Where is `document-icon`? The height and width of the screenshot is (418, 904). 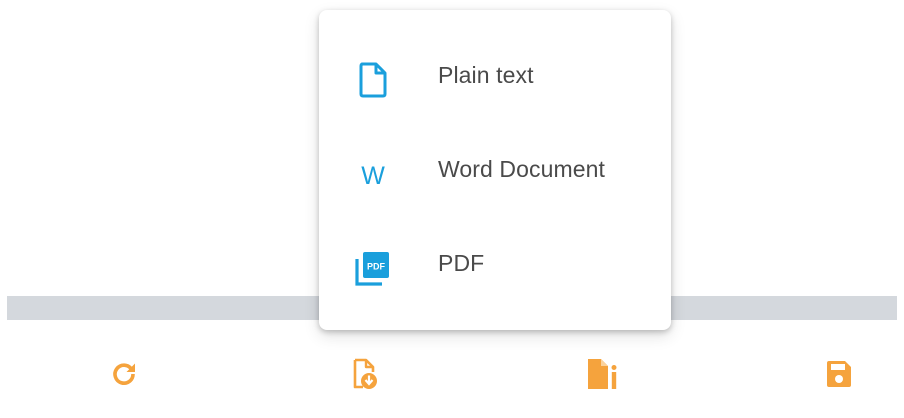
document-icon is located at coordinates (373, 80).